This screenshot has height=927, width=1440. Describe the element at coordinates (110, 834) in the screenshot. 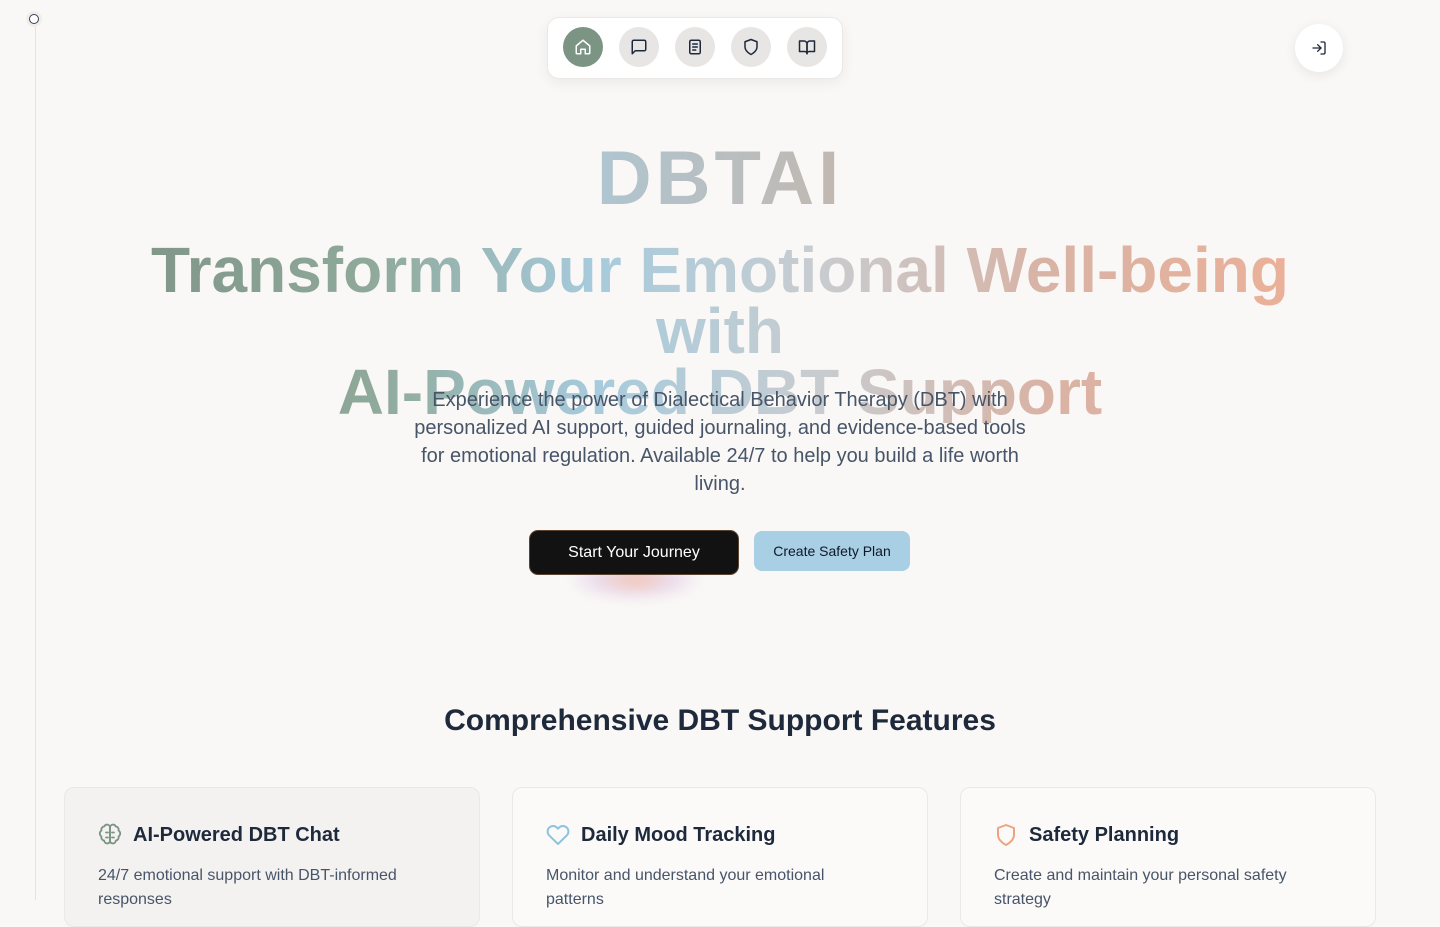

I see `brain-icon` at that location.